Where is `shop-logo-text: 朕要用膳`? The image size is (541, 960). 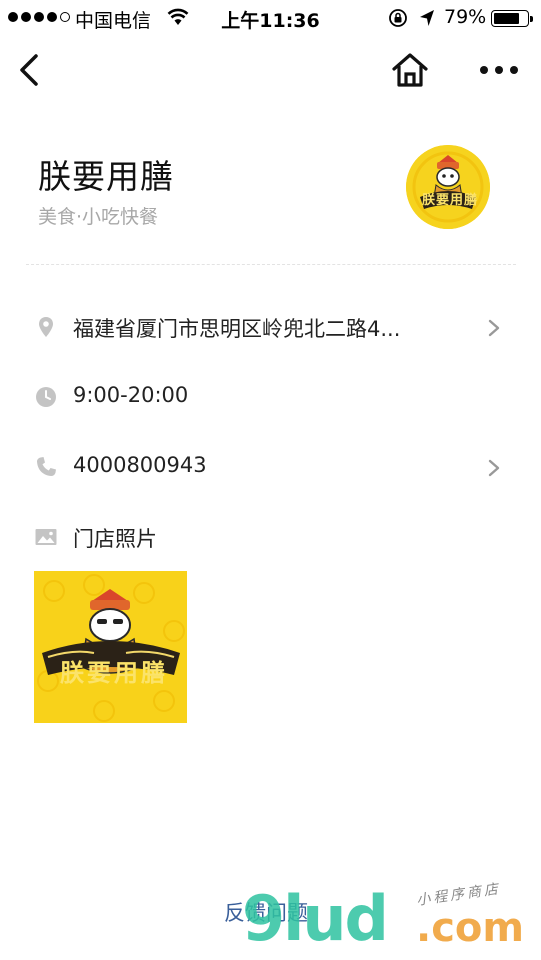
shop-logo-text: 朕要用膳 is located at coordinates (450, 200).